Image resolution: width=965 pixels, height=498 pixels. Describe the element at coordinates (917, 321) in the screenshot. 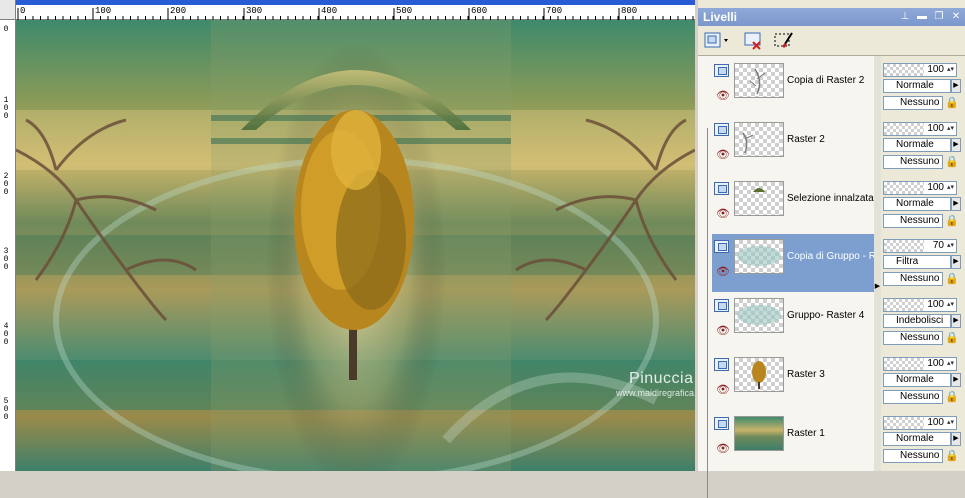

I see `blend-mode-select: Indebolisci` at that location.